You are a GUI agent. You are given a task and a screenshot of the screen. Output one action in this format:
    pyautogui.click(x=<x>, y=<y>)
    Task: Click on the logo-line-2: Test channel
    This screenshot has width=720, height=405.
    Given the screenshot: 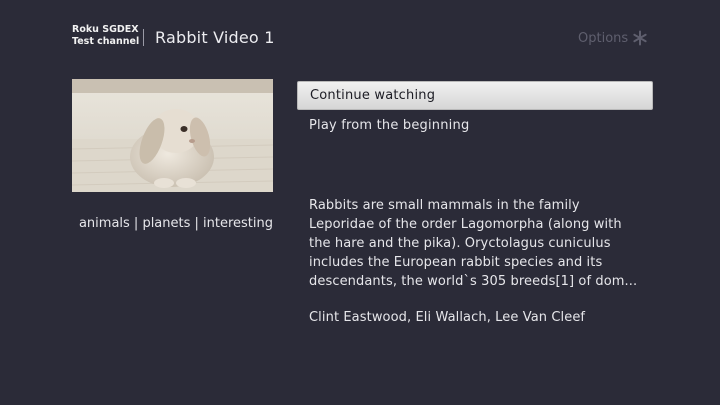 What is the action you would take?
    pyautogui.click(x=106, y=41)
    